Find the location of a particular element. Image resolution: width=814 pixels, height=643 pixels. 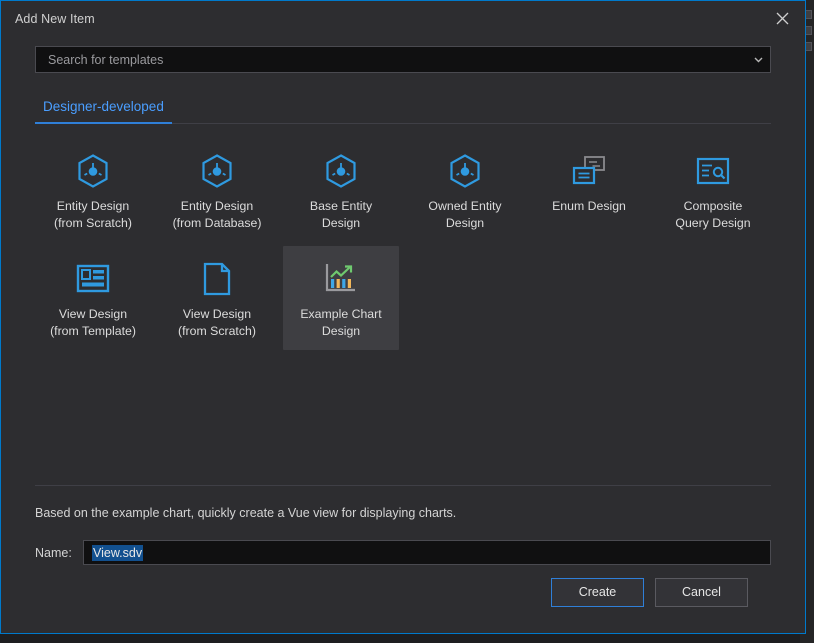

template-tile-label: Owned Entity Design is located at coordinates (465, 214).